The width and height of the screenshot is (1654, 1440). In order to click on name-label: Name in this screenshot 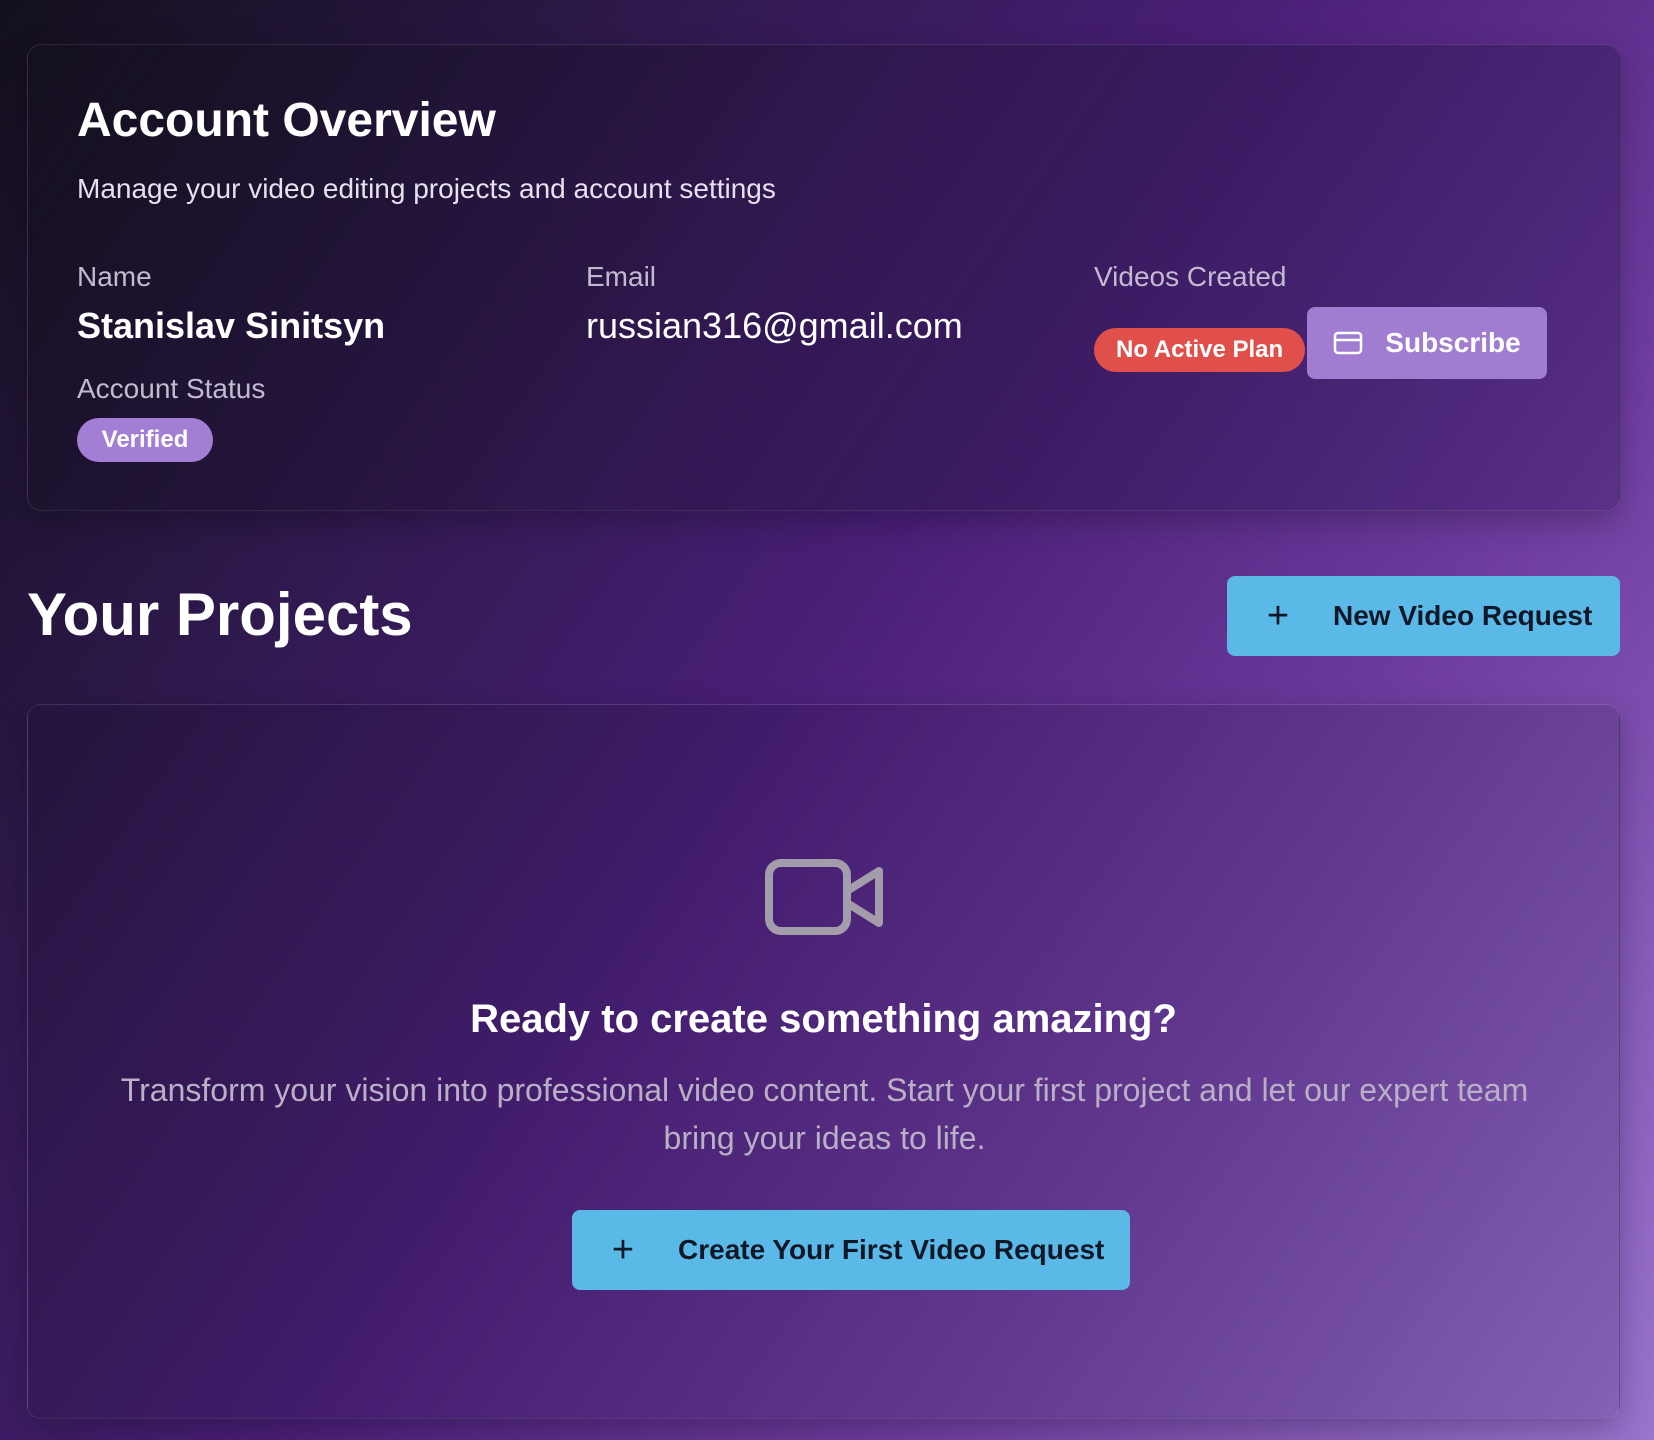, I will do `click(114, 276)`.